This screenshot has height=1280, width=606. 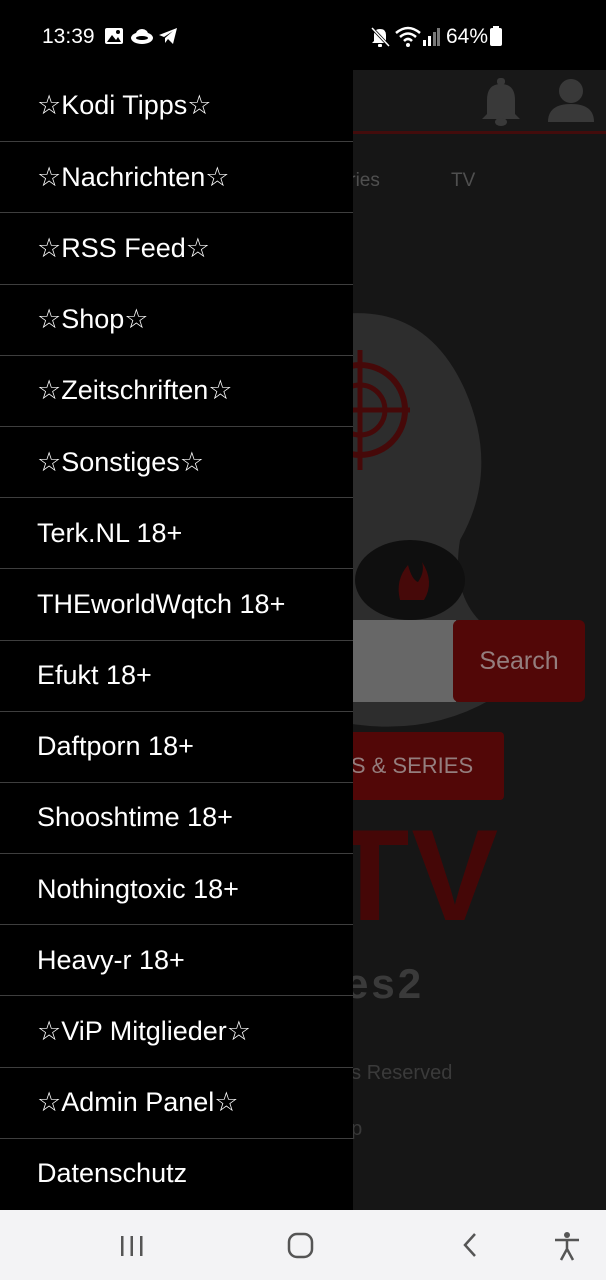 I want to click on cloud-icon, so click(x=142, y=38).